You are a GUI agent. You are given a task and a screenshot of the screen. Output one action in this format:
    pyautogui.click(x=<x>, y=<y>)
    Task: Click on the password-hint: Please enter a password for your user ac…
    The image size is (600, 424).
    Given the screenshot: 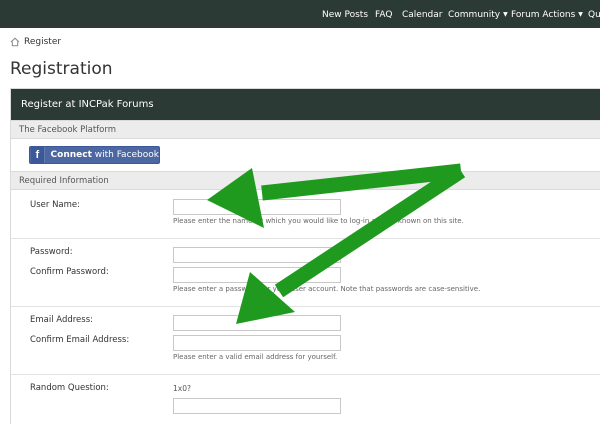 What is the action you would take?
    pyautogui.click(x=327, y=289)
    